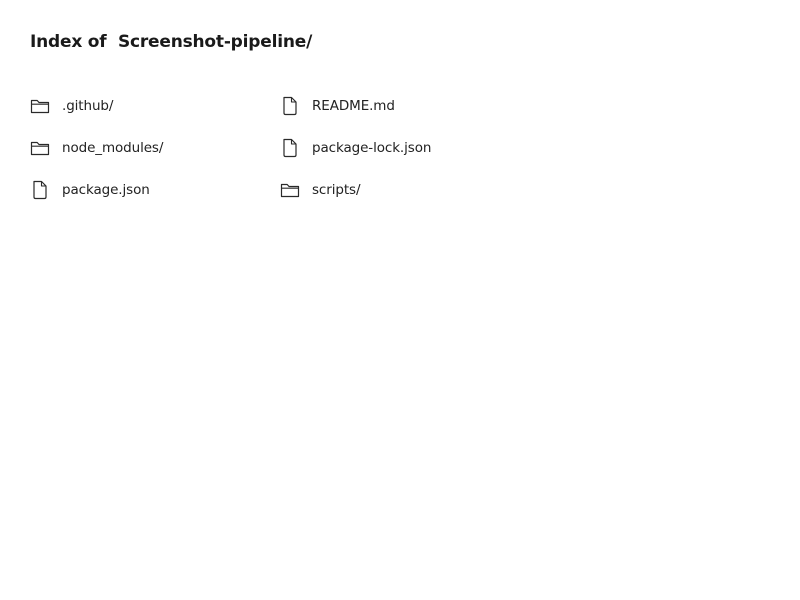 This screenshot has width=800, height=600. Describe the element at coordinates (215, 42) in the screenshot. I see `title-path: Screenshot-pipeline/` at that location.